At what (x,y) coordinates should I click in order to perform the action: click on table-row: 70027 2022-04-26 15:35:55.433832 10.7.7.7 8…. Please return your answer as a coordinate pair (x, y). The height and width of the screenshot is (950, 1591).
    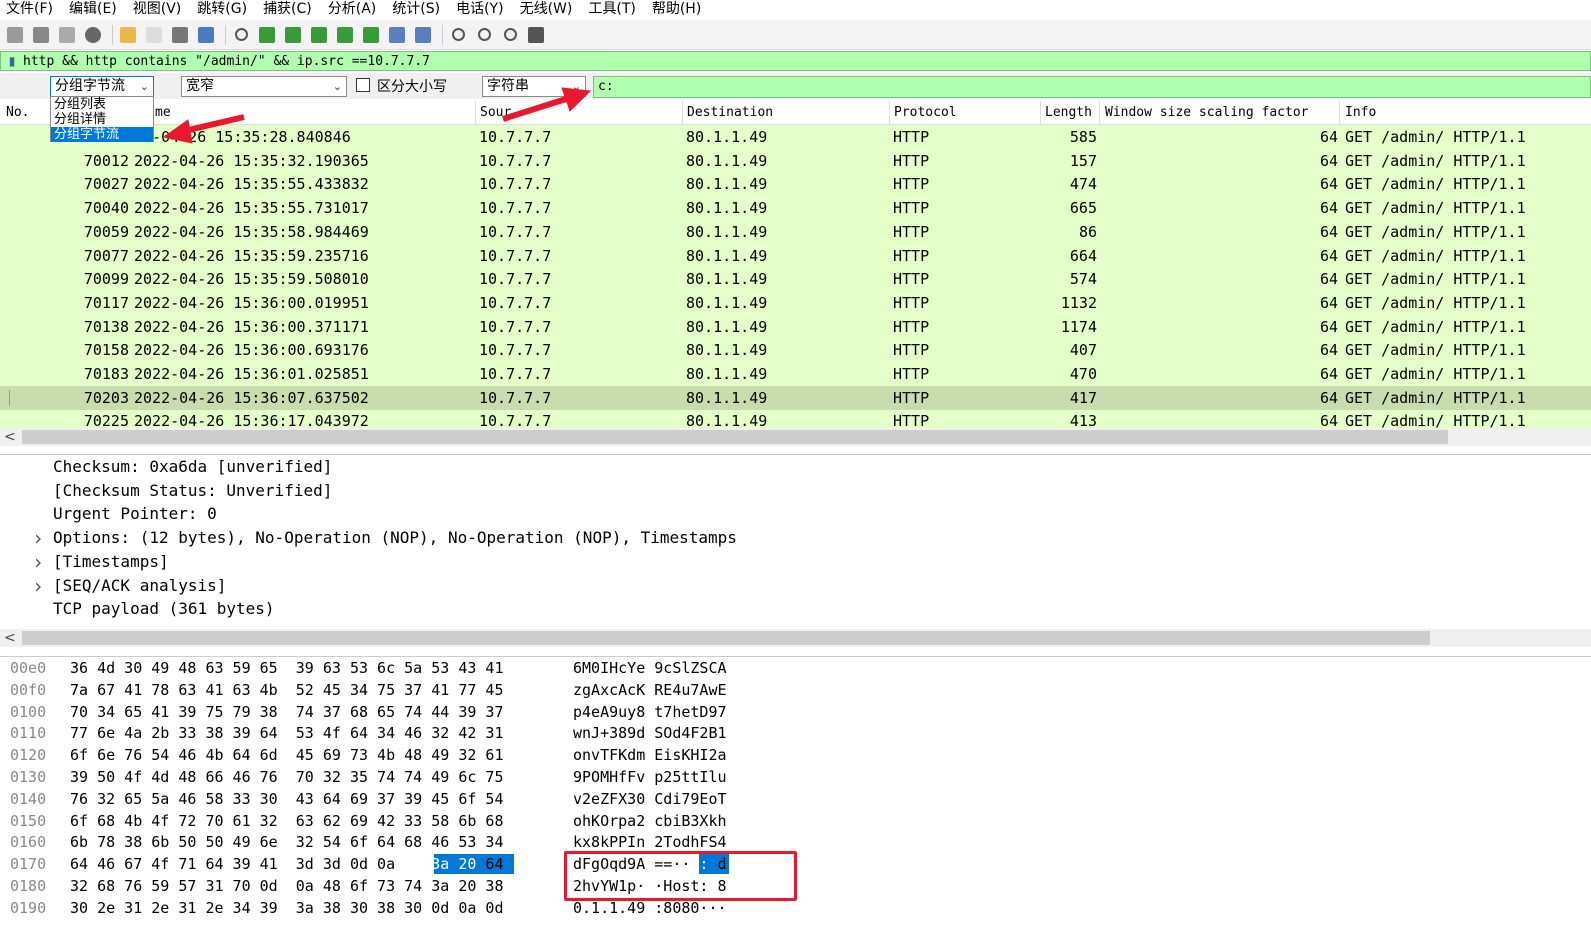
    Looking at the image, I should click on (795, 184).